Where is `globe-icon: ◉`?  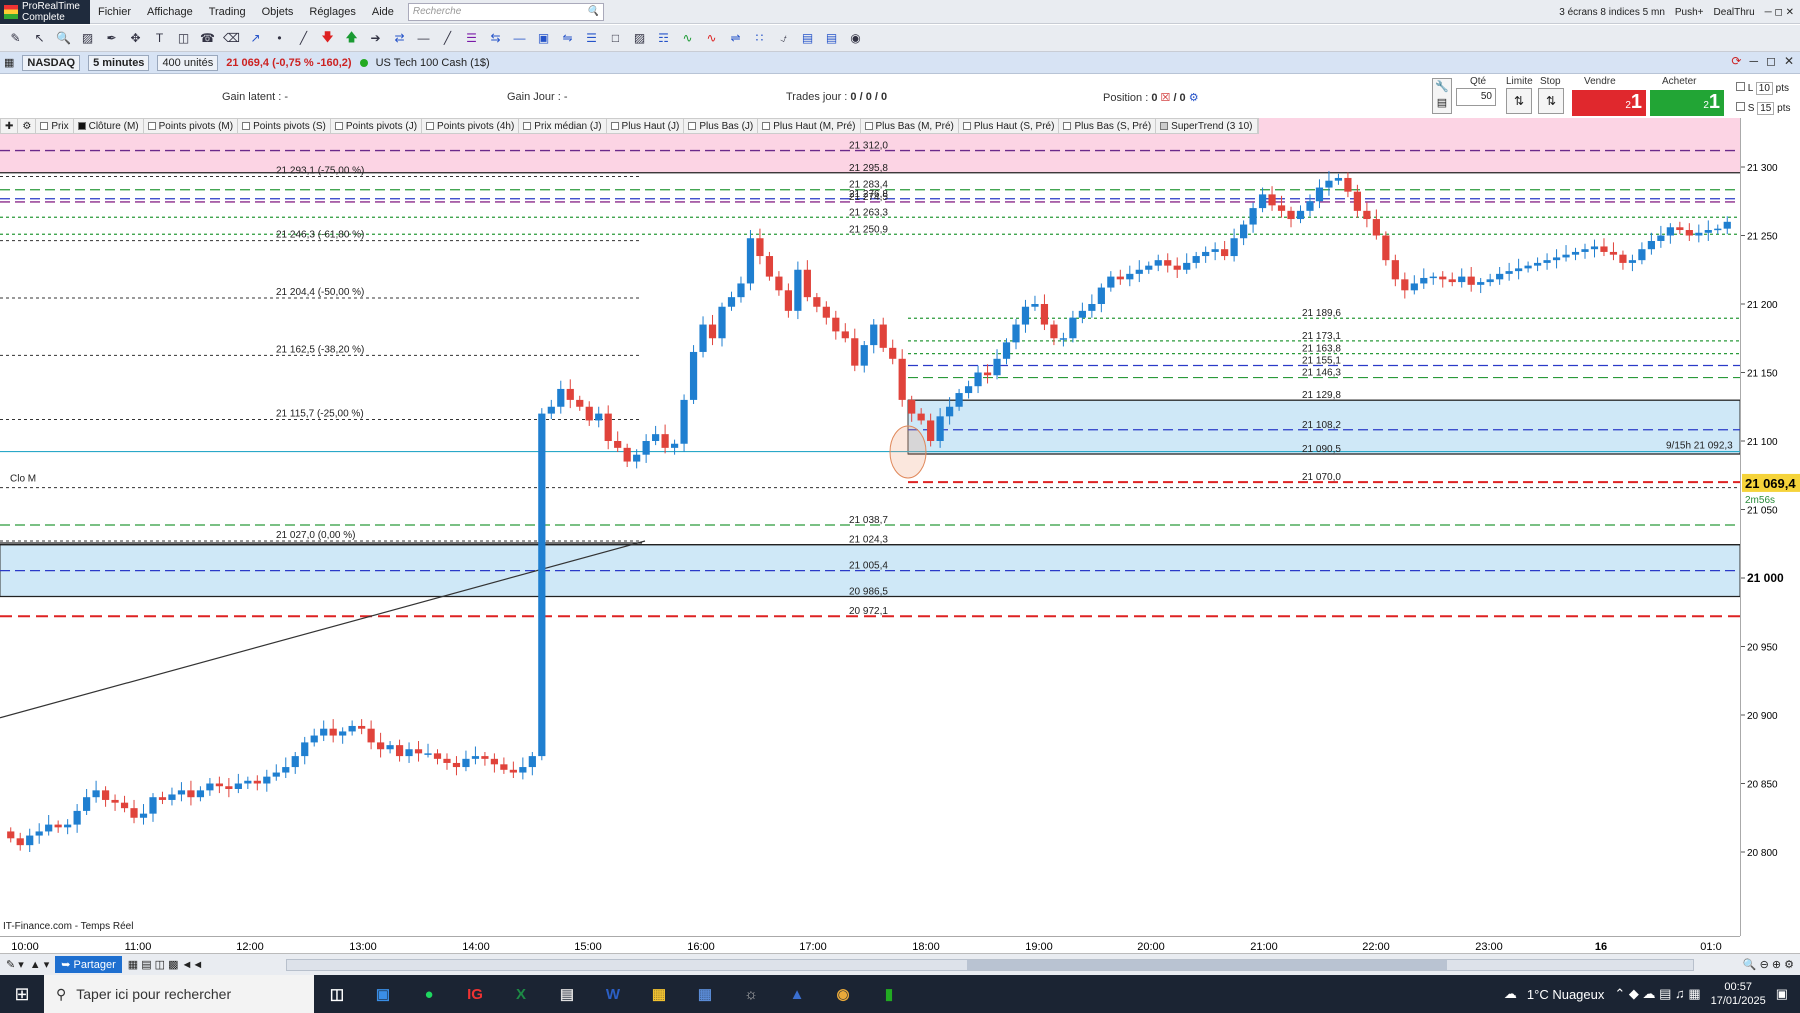
globe-icon: ◉ is located at coordinates (855, 38).